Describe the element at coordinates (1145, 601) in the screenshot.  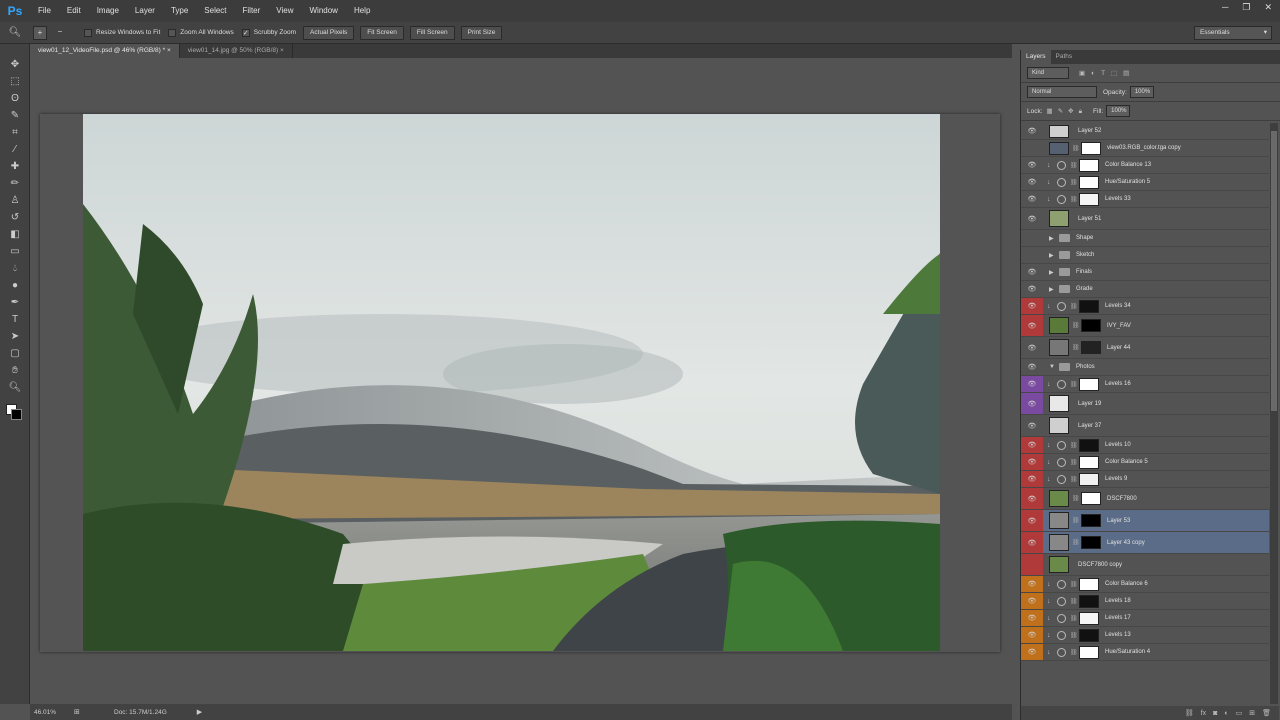
I see `layer-row: 👁︎ ↓ ⛓︎ Levels 18` at that location.